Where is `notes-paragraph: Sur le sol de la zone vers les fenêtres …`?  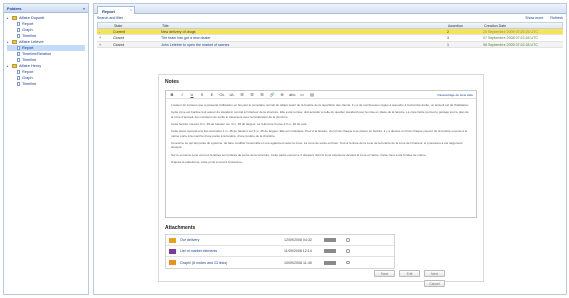 notes-paragraph: Sur le sol de la zone vers les fenêtres … is located at coordinates (299, 154).